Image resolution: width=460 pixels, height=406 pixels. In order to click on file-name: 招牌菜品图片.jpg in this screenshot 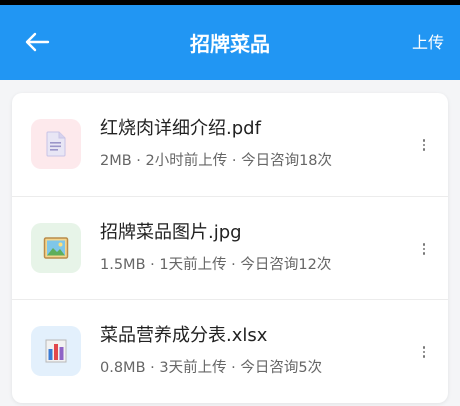, I will do `click(171, 232)`.